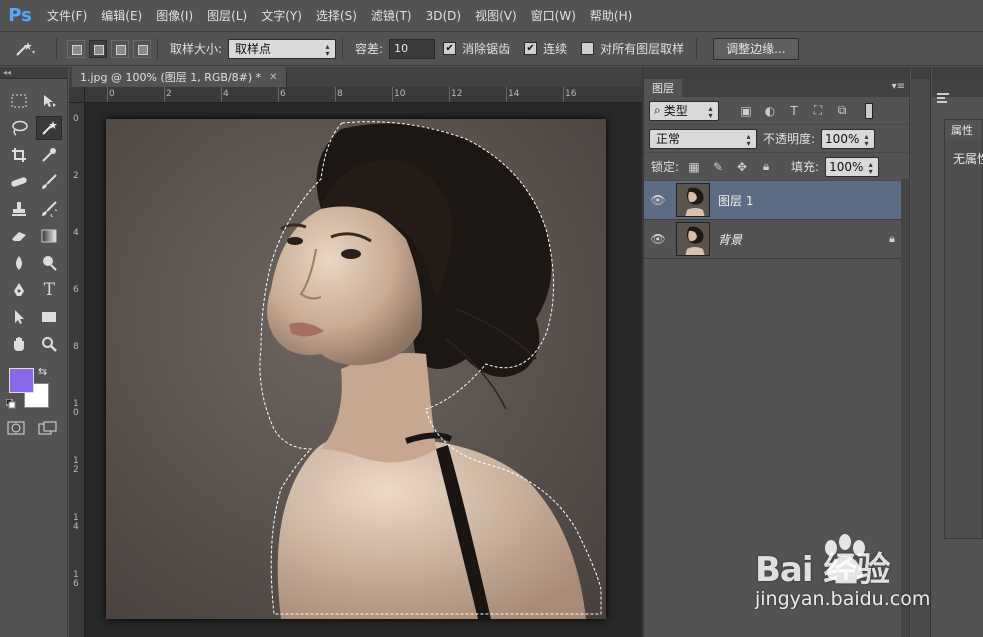 The image size is (983, 637). Describe the element at coordinates (842, 110) in the screenshot. I see `smart-object-filter-icon: ⧉` at that location.